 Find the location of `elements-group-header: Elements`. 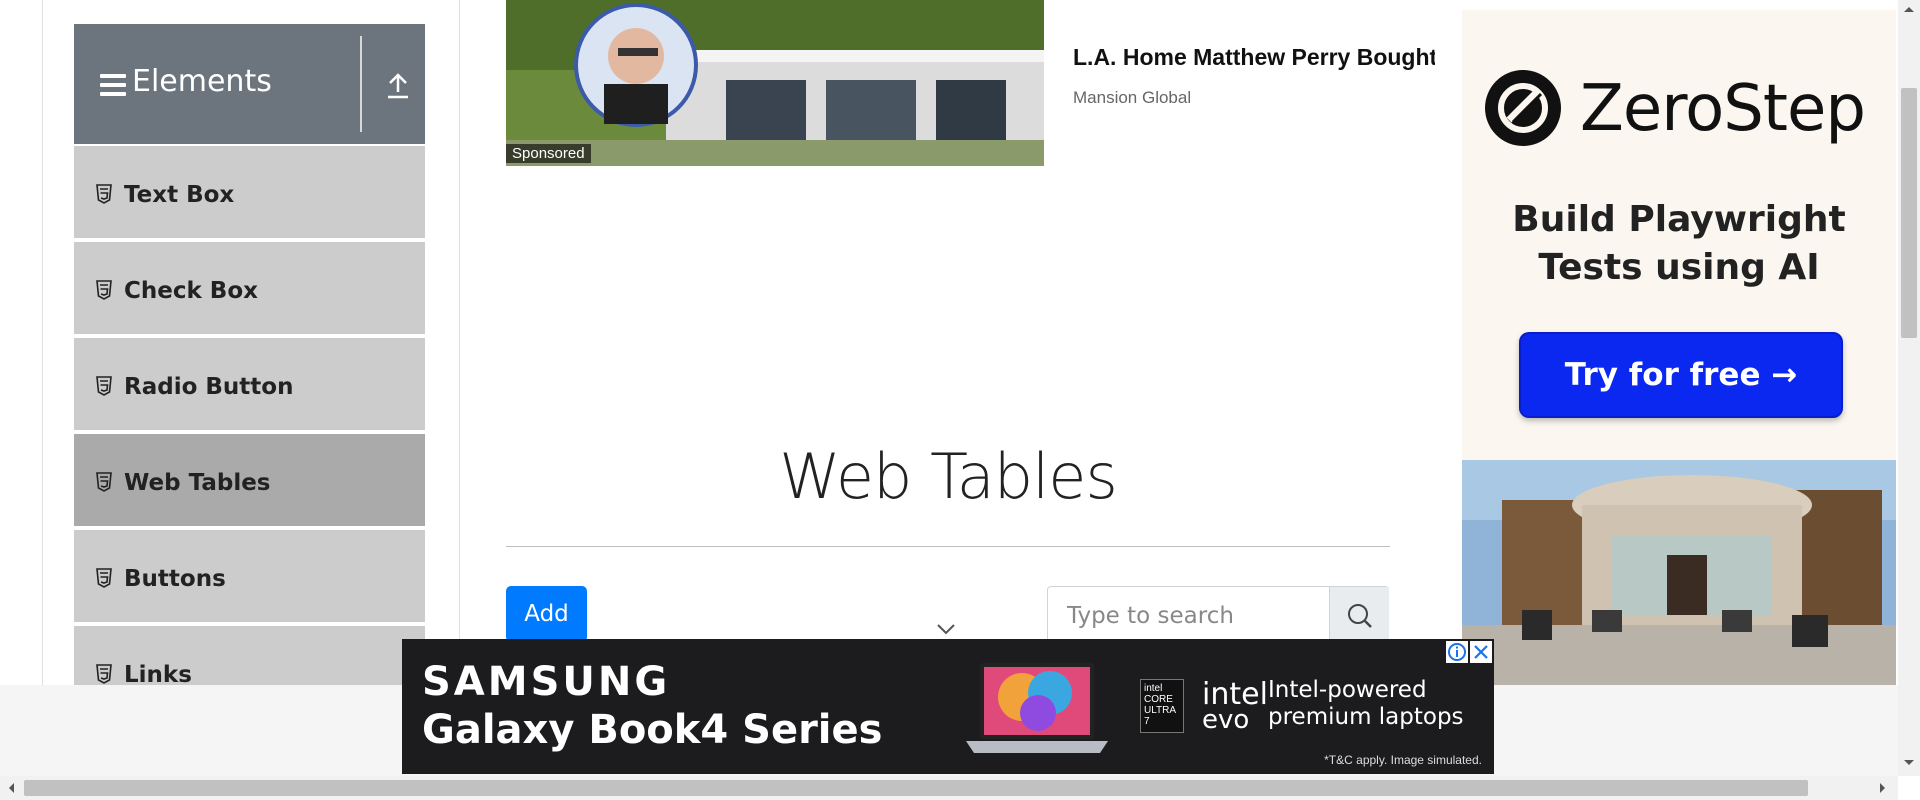

elements-group-header: Elements is located at coordinates (249, 84).